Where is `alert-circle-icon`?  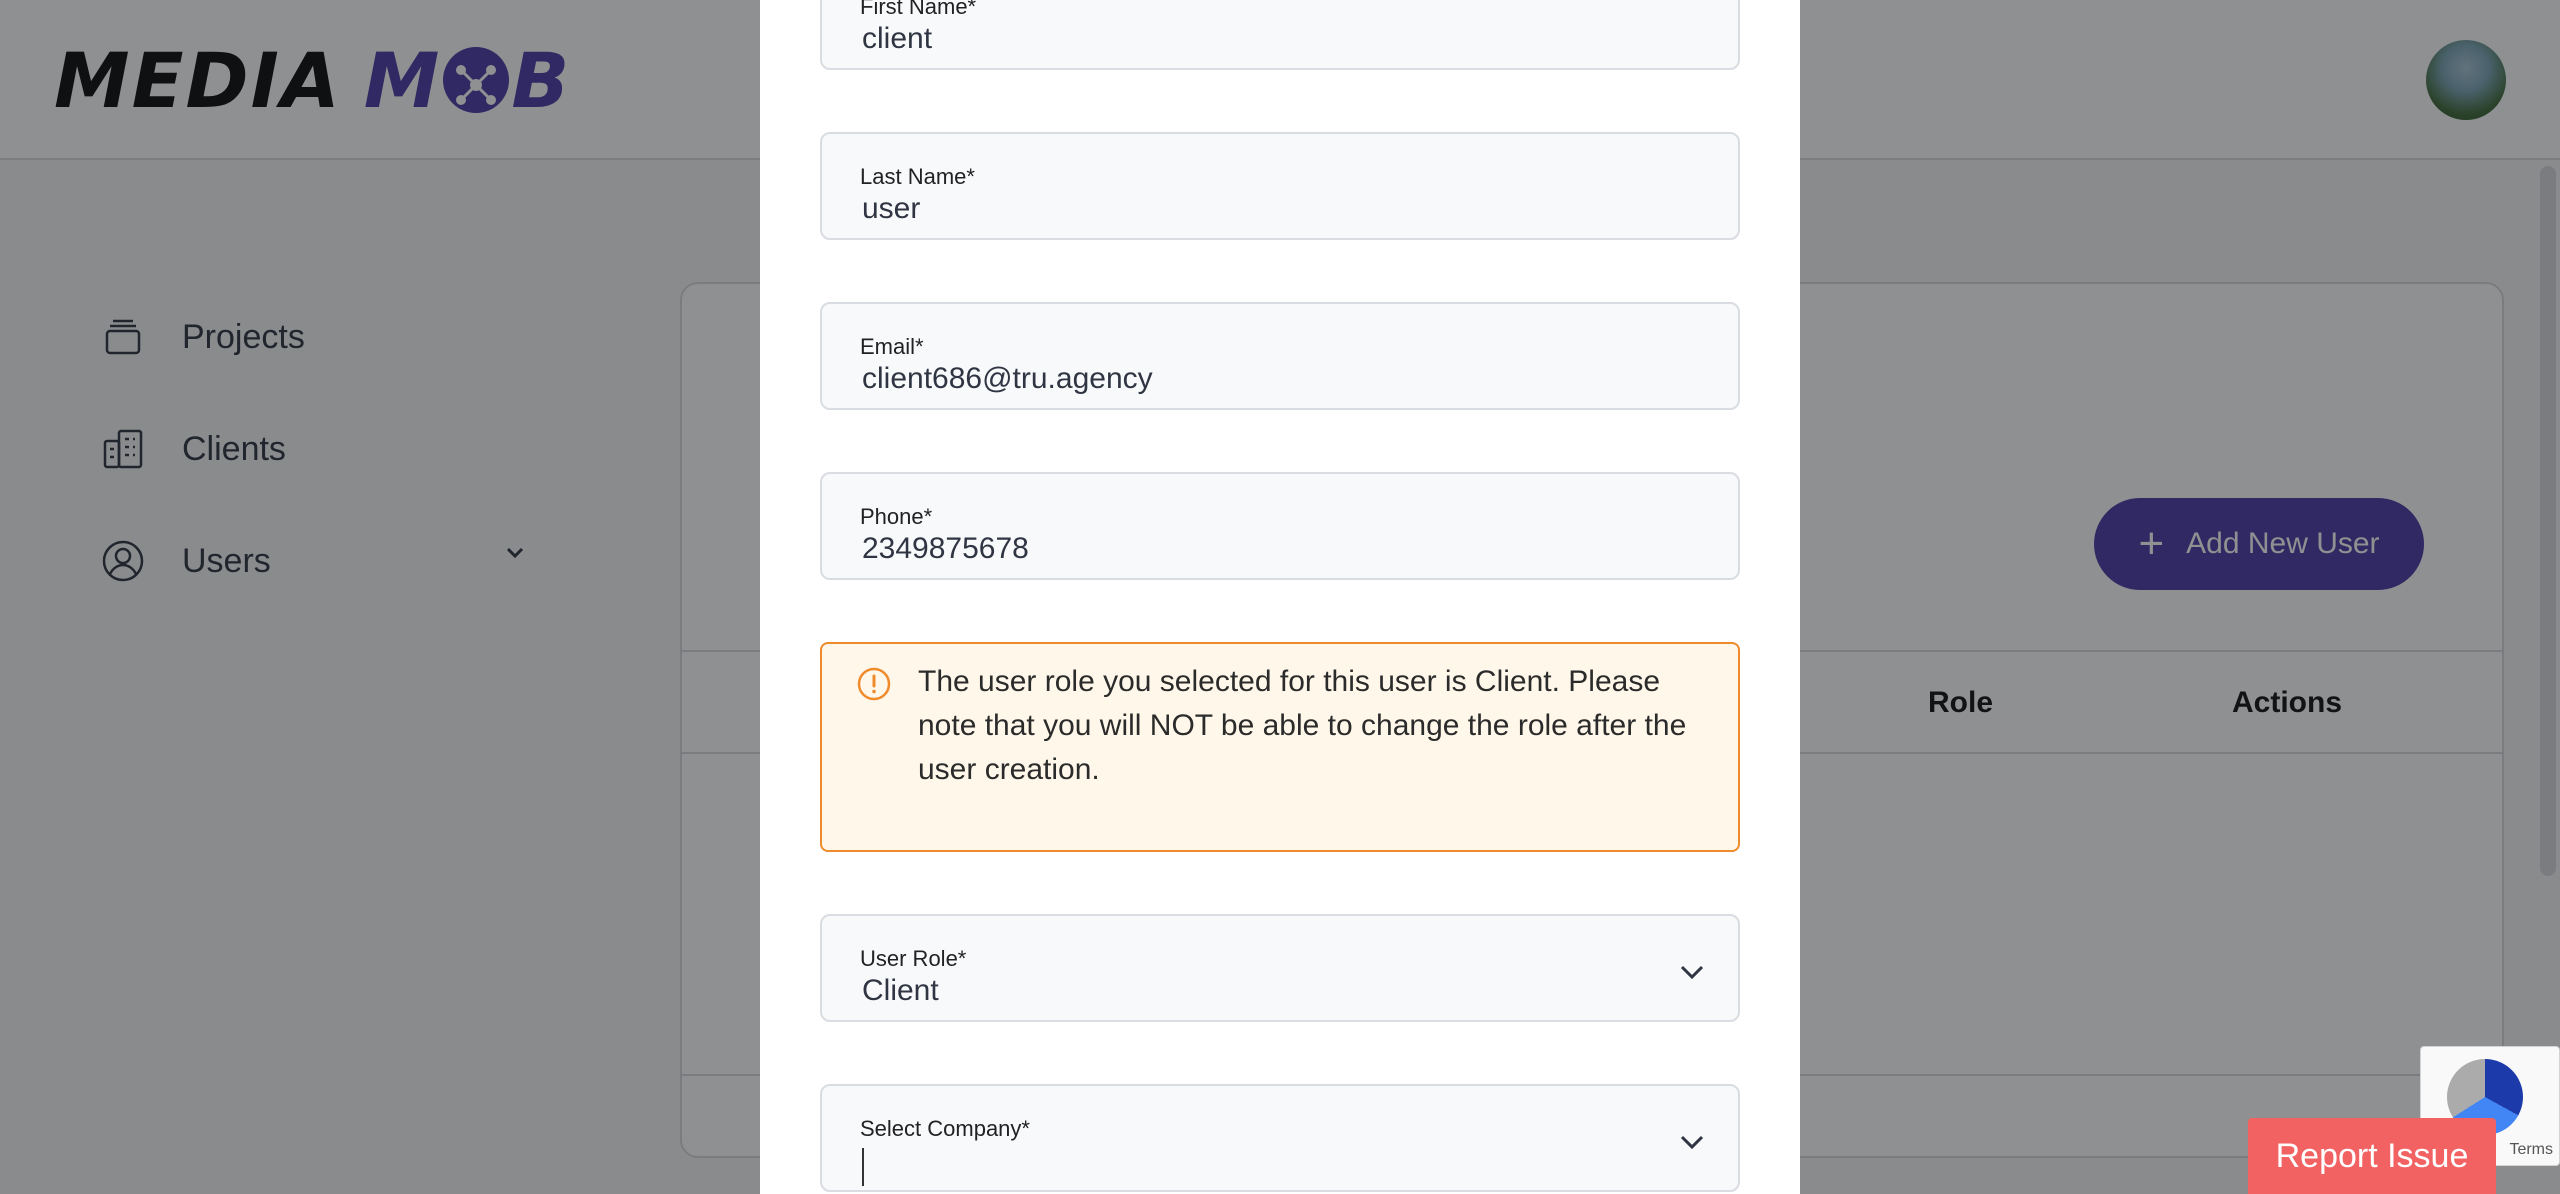
alert-circle-icon is located at coordinates (874, 684).